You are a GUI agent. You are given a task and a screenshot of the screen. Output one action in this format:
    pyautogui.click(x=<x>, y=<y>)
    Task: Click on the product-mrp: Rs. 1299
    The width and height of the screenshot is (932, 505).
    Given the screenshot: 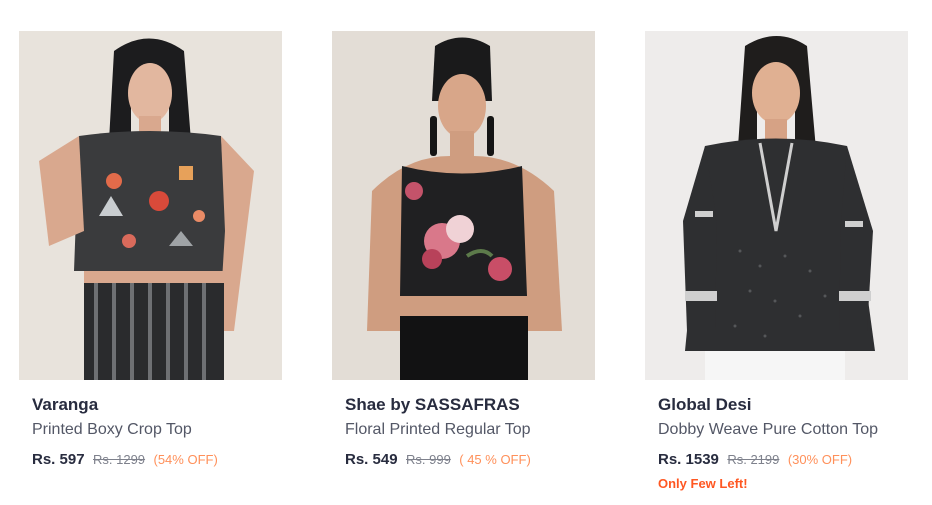 What is the action you would take?
    pyautogui.click(x=119, y=459)
    